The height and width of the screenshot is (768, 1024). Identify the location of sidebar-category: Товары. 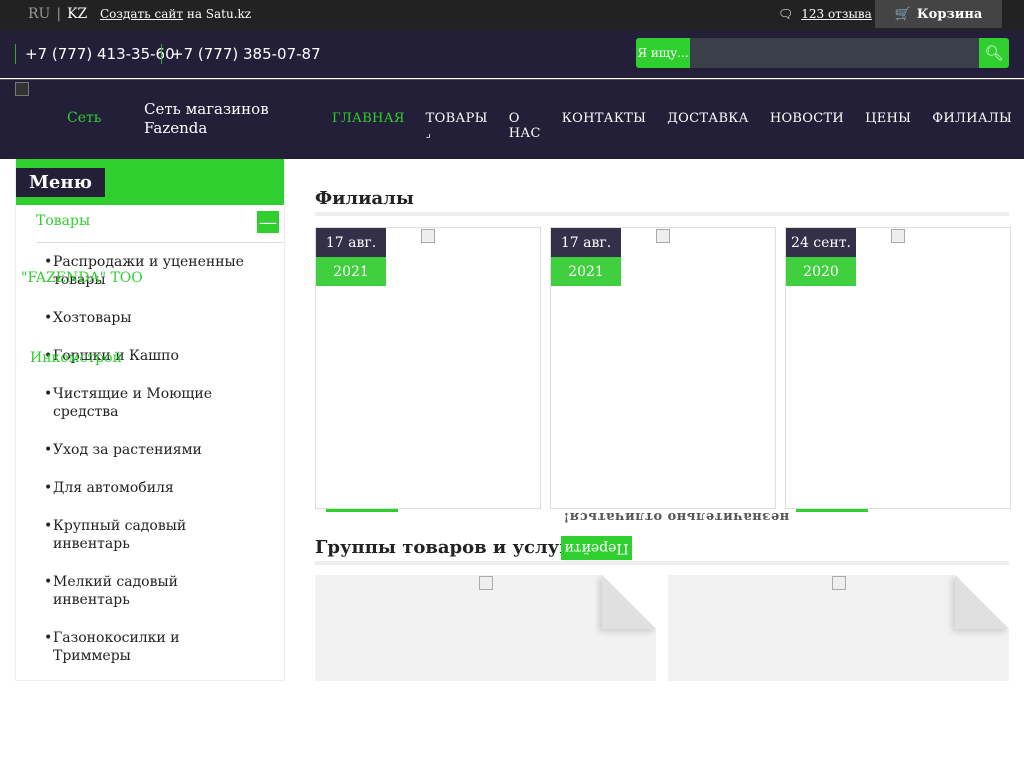
(63, 221).